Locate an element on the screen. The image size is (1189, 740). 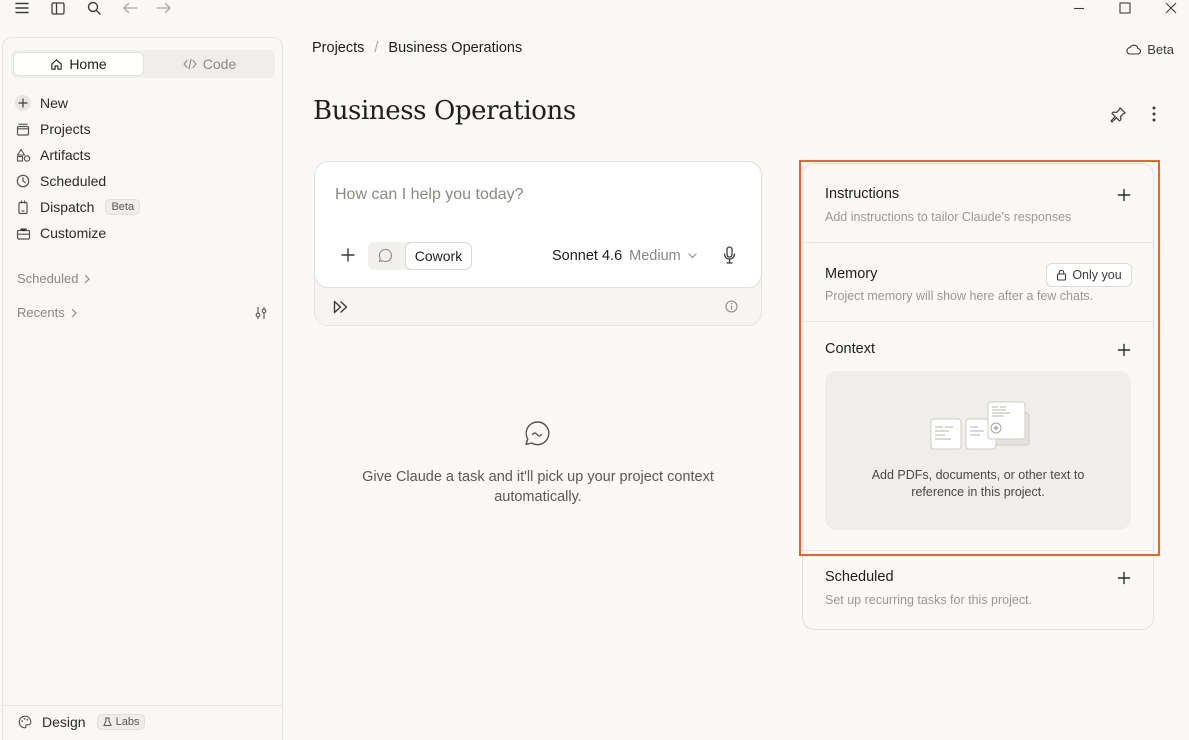
sidebar-item-label: Scheduled is located at coordinates (73, 181).